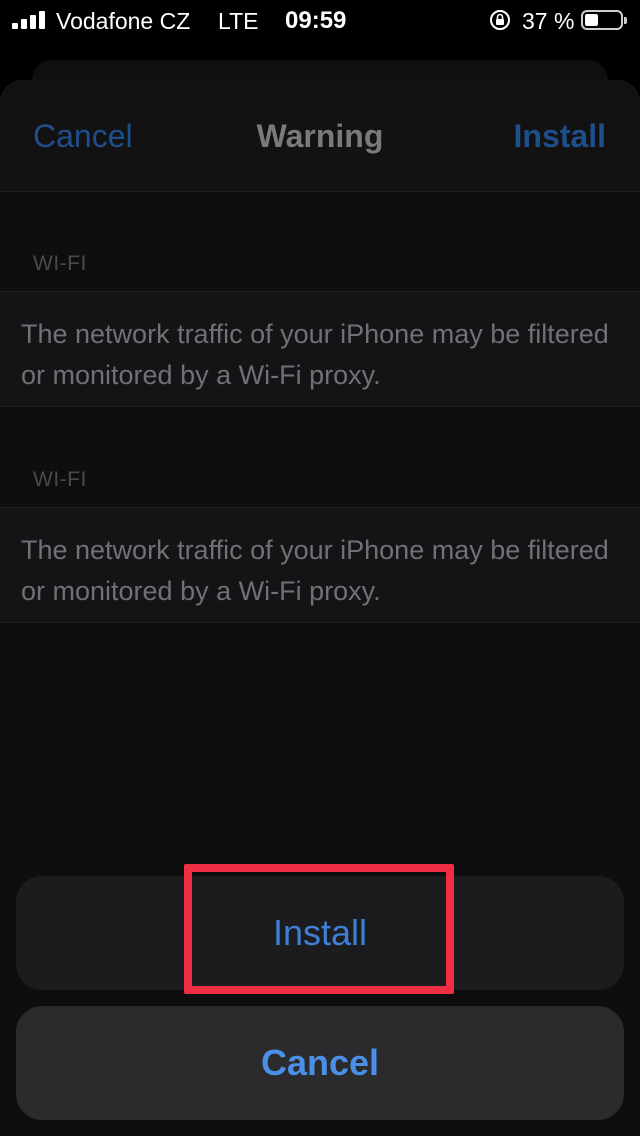 Image resolution: width=640 pixels, height=1136 pixels. What do you see at coordinates (320, 136) in the screenshot?
I see `navigation-bar: Cancel Warning Install` at bounding box center [320, 136].